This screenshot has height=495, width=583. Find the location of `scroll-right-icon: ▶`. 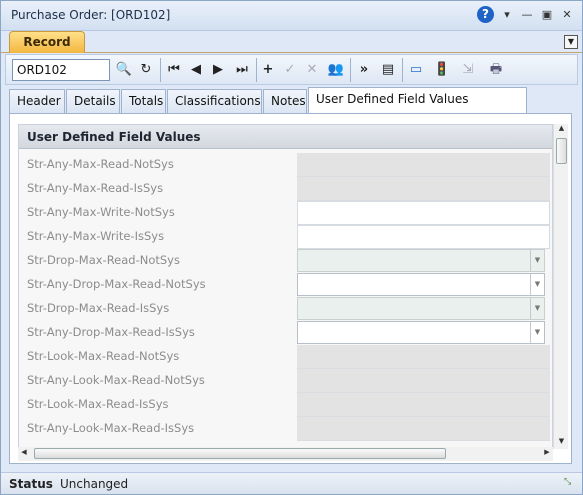

scroll-right-icon: ▶ is located at coordinates (547, 454).